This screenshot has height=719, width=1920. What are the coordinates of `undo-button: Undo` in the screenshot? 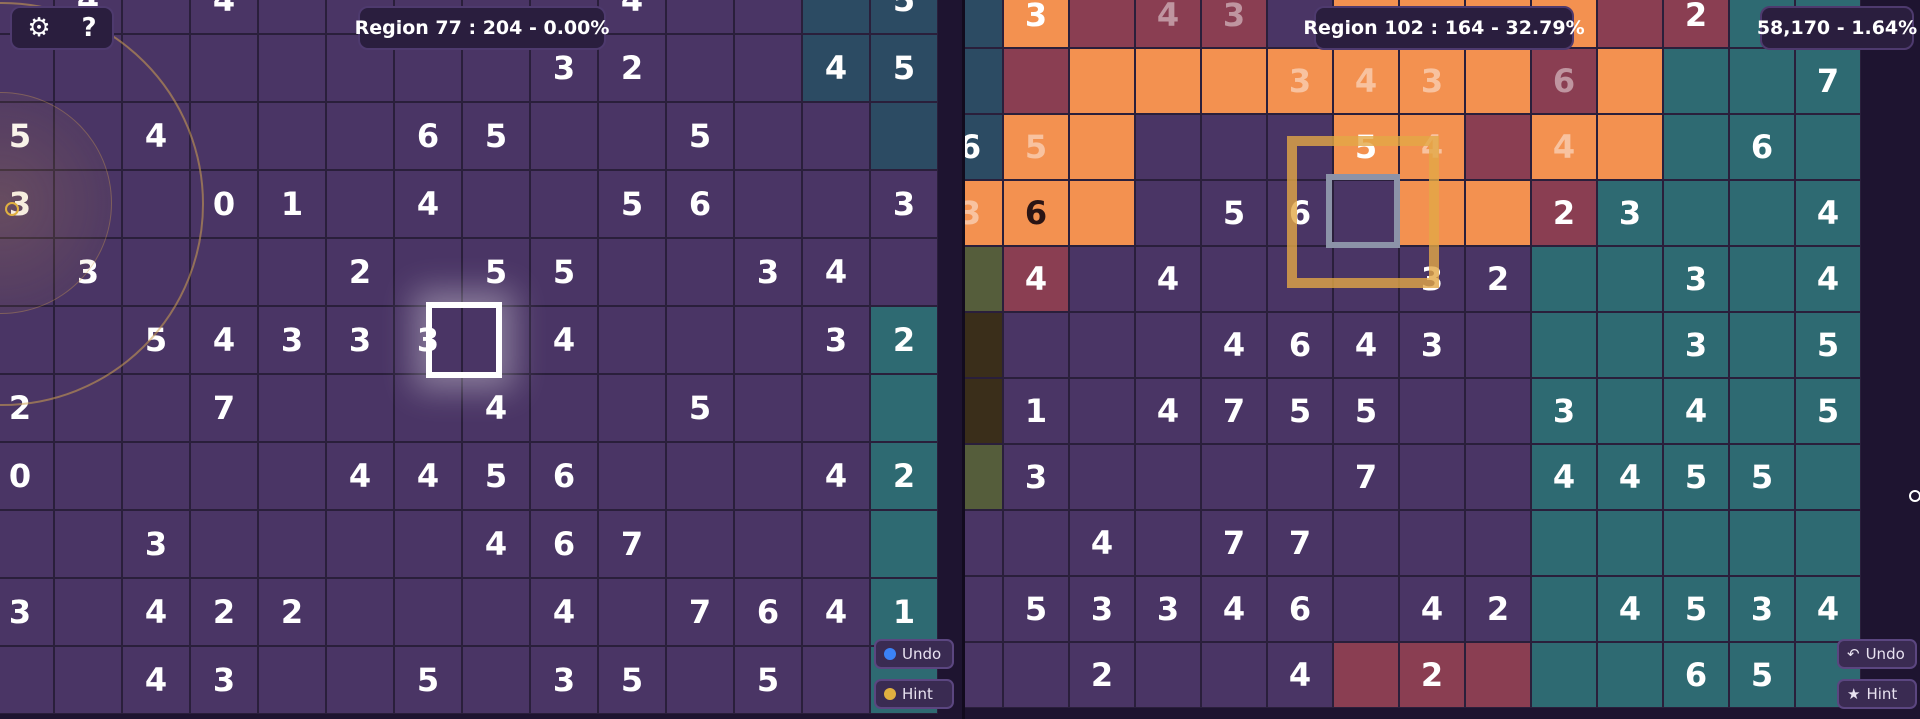 It's located at (914, 654).